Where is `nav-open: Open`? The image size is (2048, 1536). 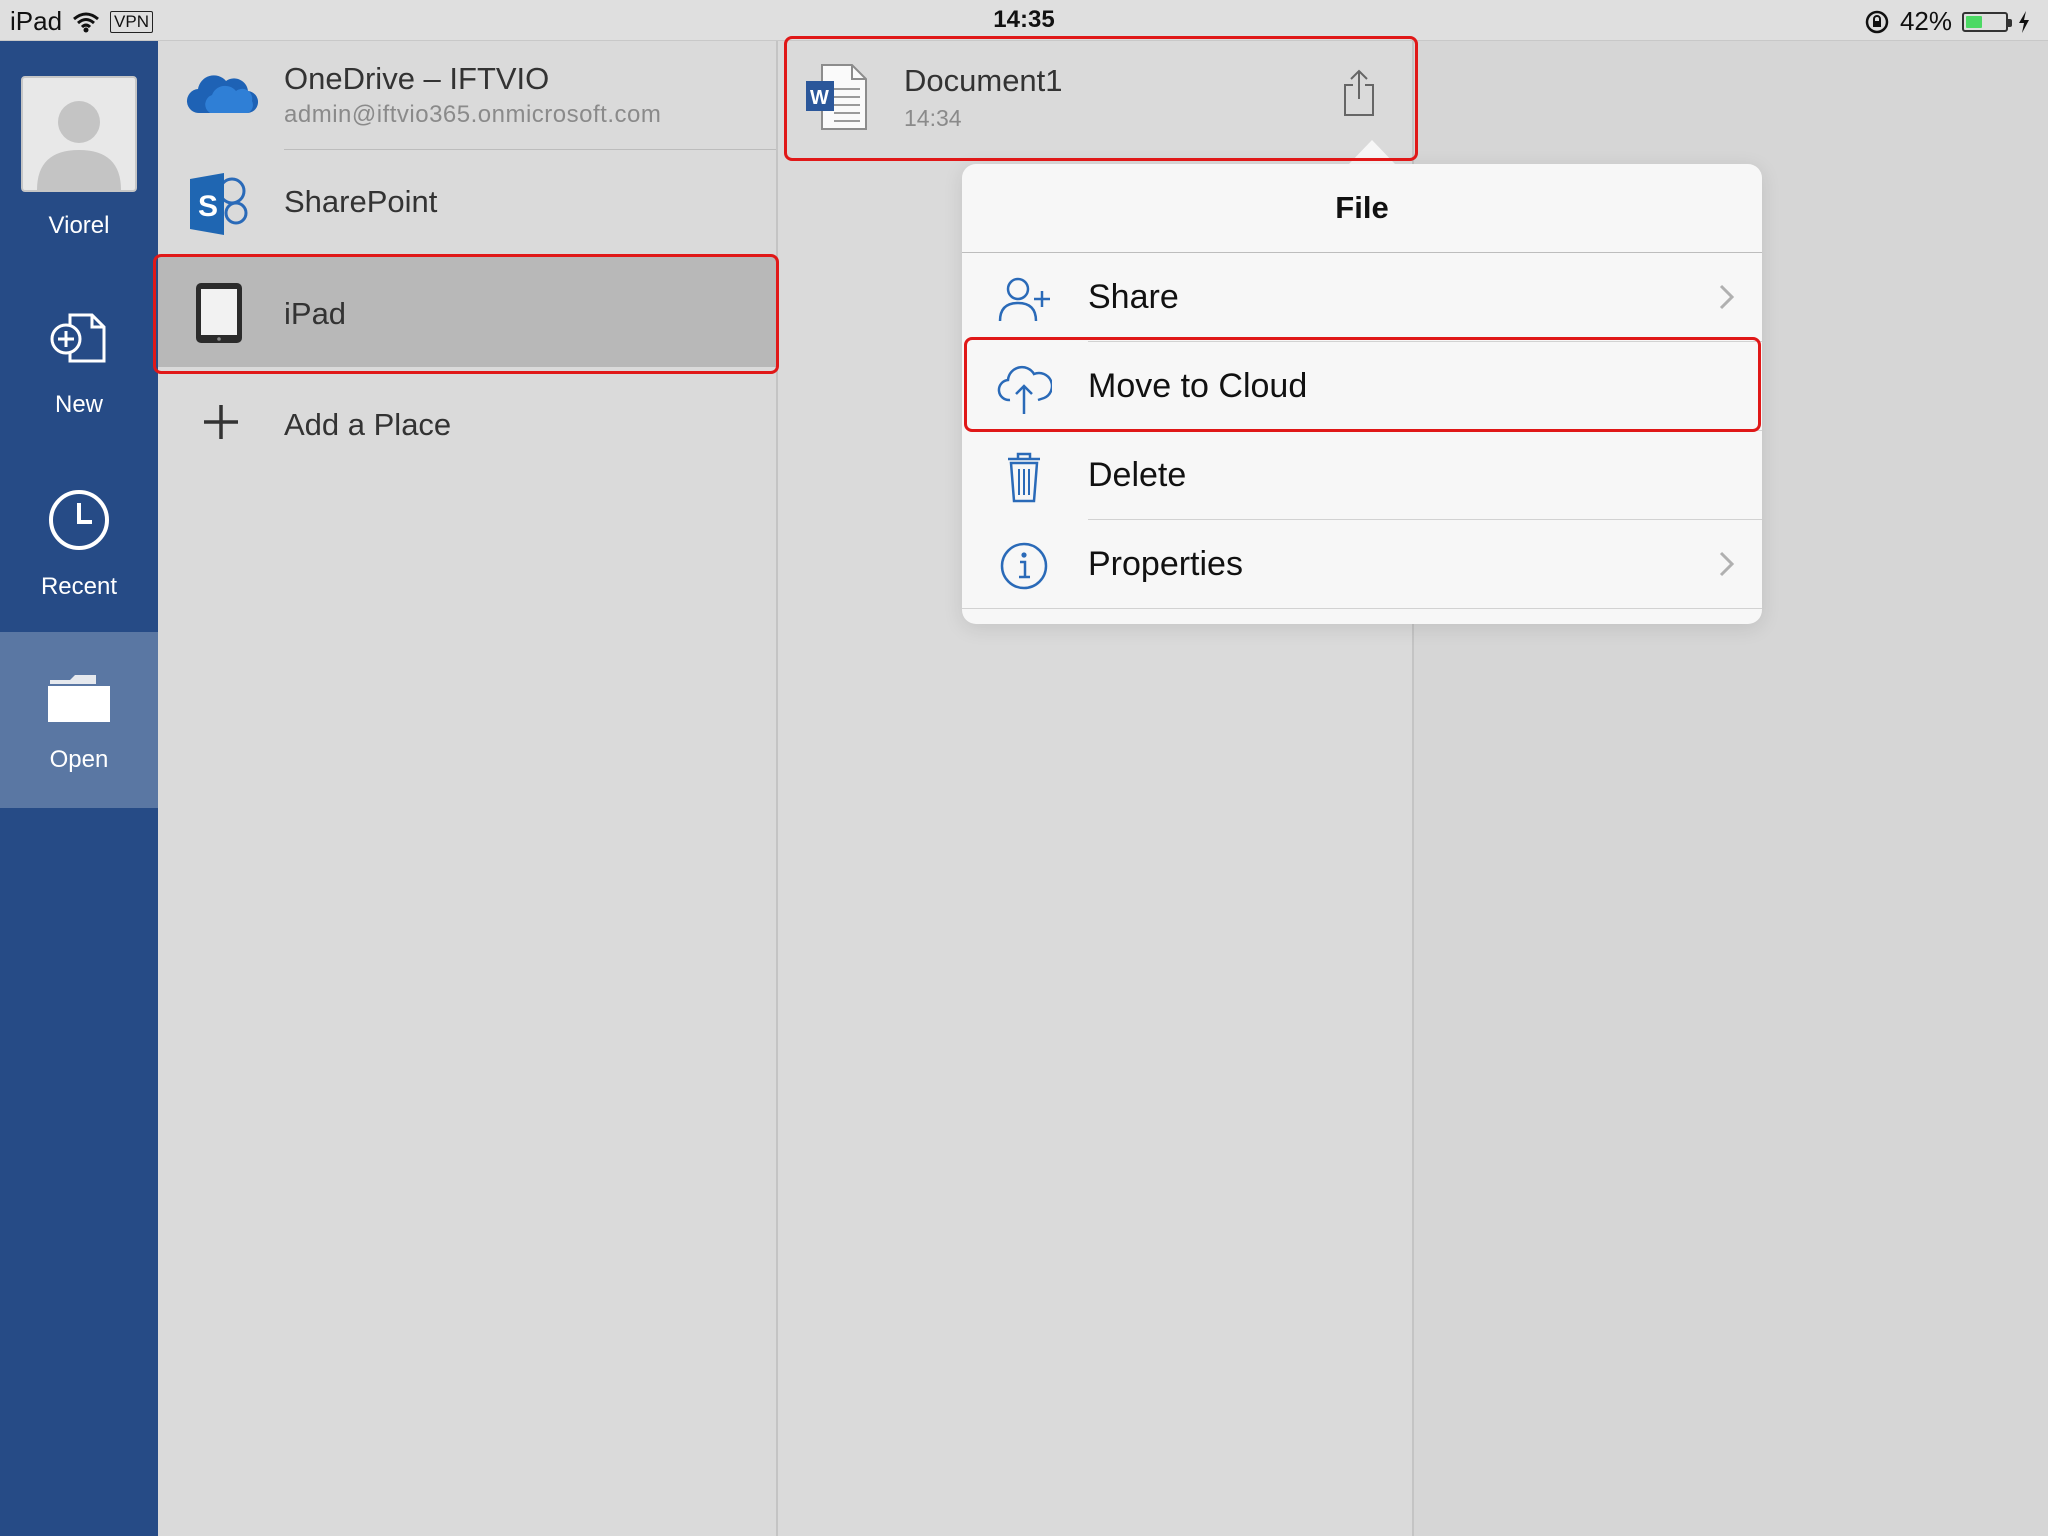 nav-open: Open is located at coordinates (79, 720).